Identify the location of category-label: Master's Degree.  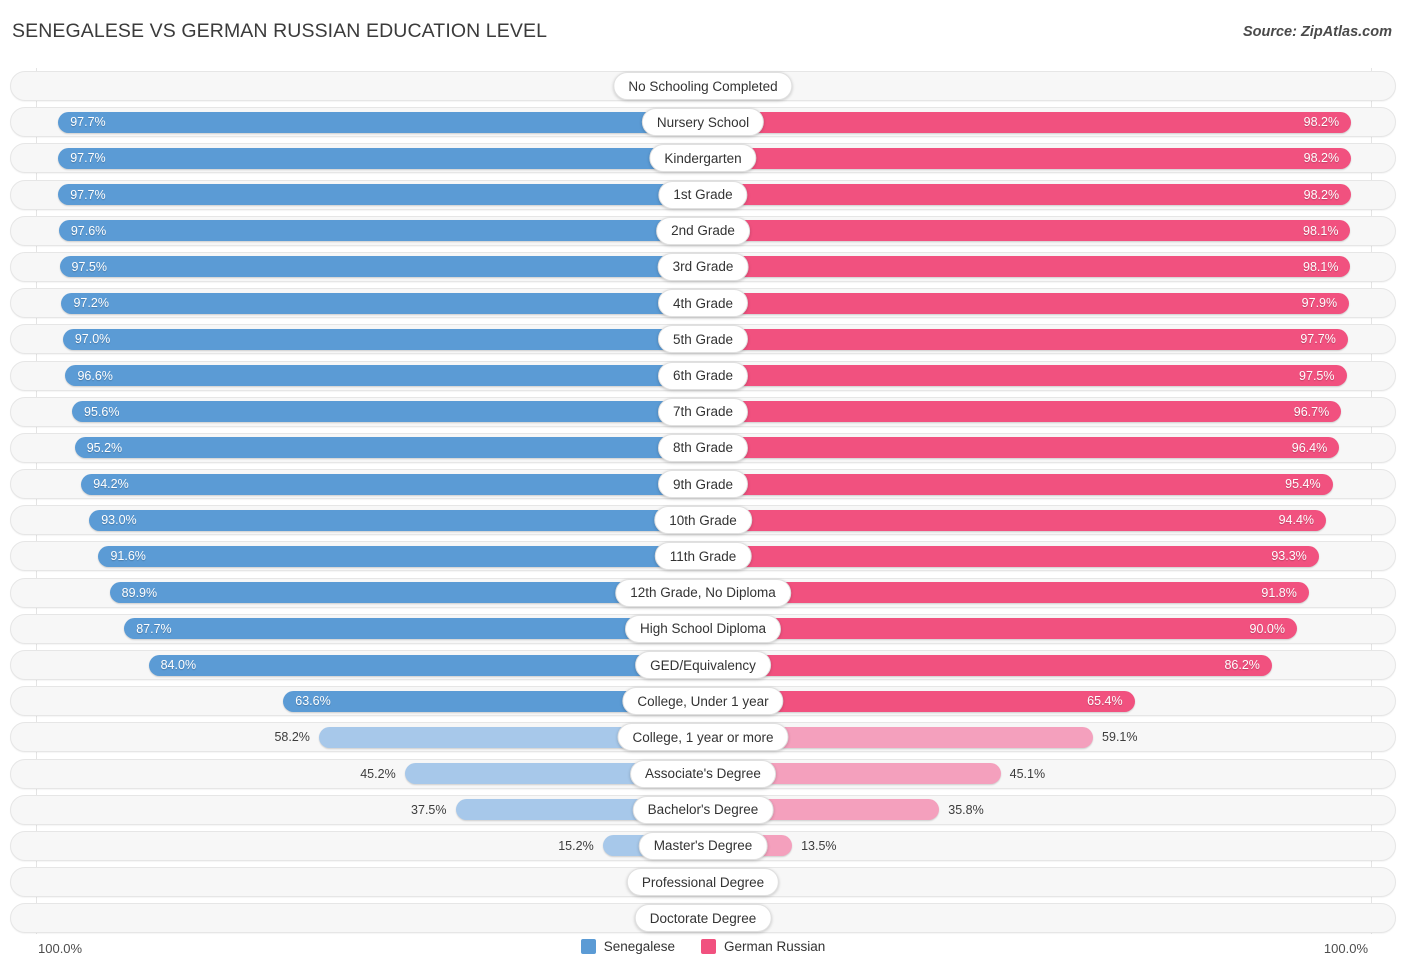
(703, 845).